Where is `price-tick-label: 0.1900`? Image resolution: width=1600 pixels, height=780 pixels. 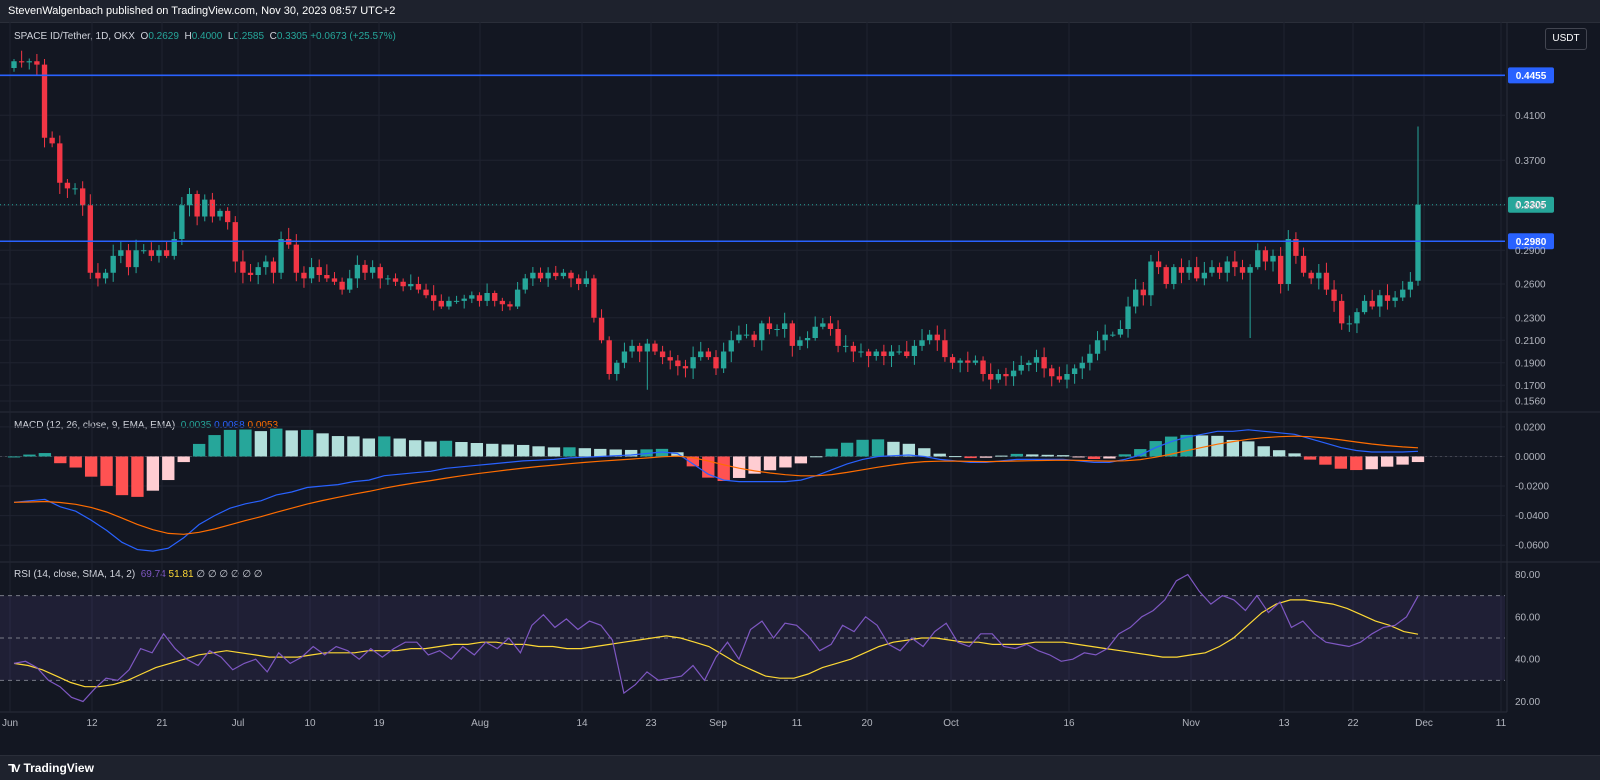 price-tick-label: 0.1900 is located at coordinates (1530, 363).